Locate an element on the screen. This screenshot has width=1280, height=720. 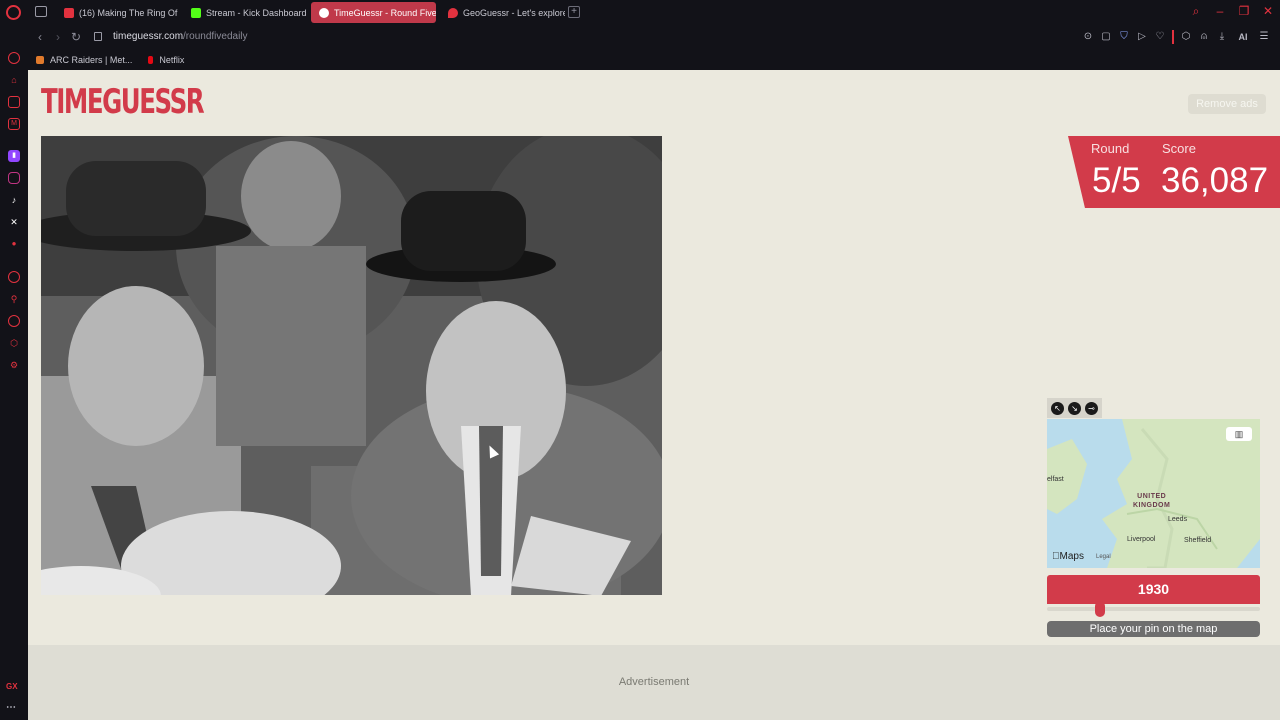
shrink-map-icon: ↘ is located at coordinates (1074, 408).